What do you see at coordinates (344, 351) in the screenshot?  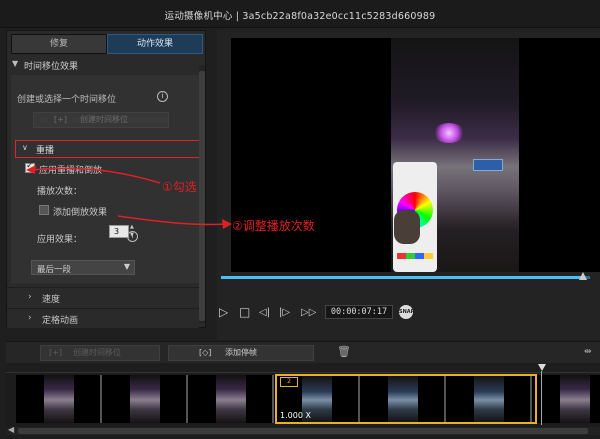 I see `trash-icon: 🗑` at bounding box center [344, 351].